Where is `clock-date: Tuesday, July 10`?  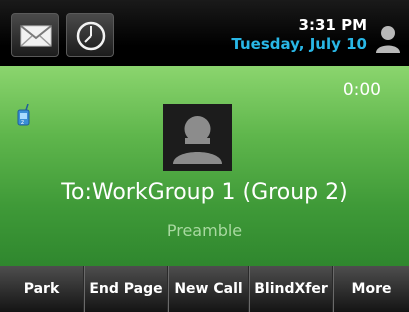 clock-date: Tuesday, July 10 is located at coordinates (299, 44).